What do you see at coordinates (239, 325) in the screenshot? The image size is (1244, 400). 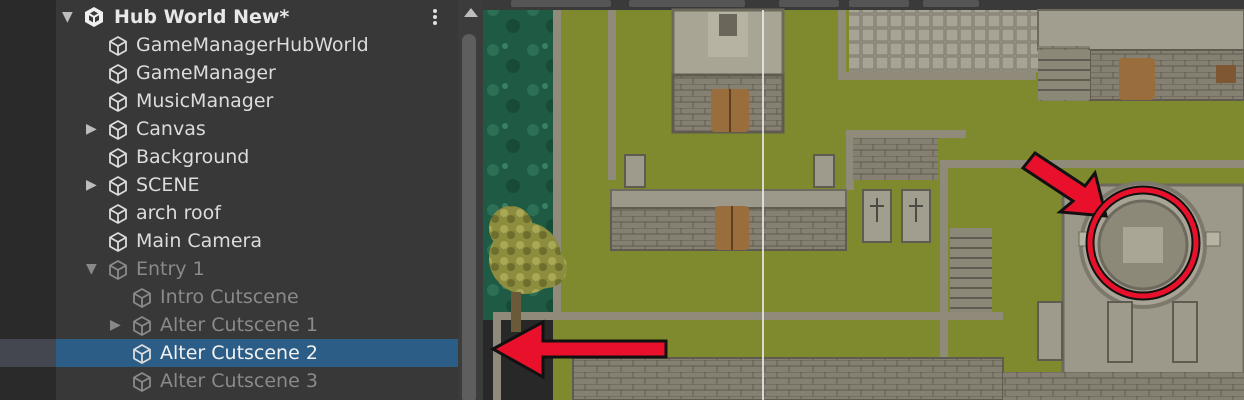 I see `hierarchy-item-label: Alter Cutscene 1` at bounding box center [239, 325].